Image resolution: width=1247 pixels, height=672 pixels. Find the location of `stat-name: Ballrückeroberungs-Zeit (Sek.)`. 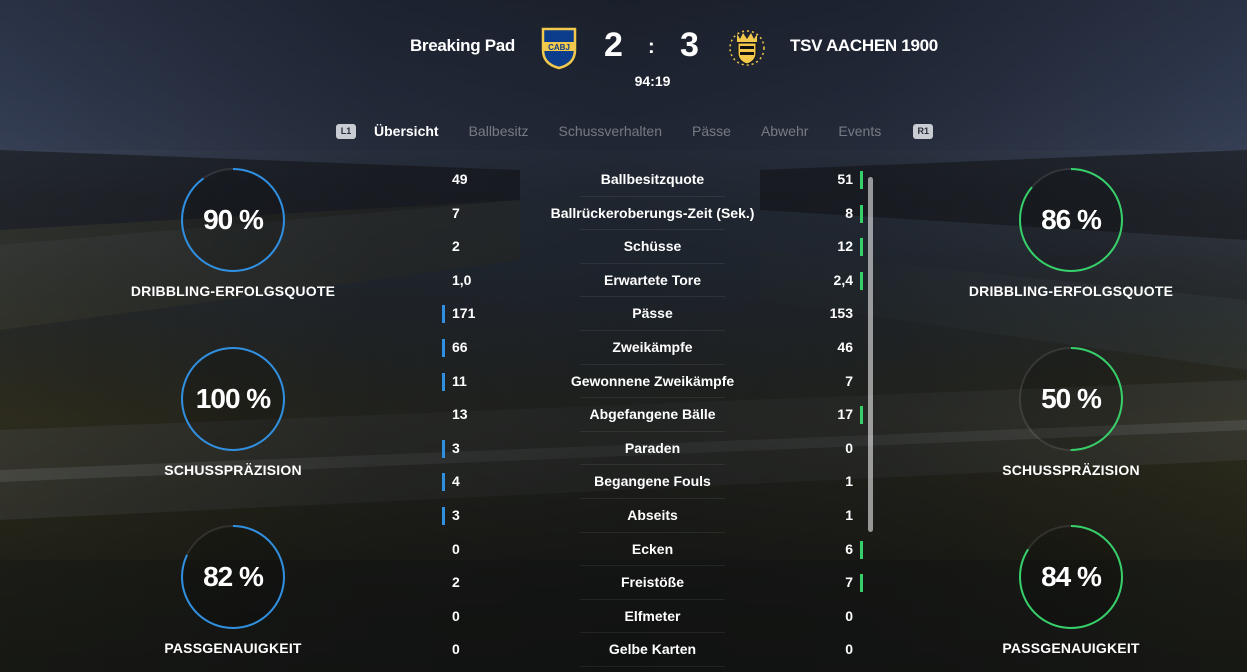

stat-name: Ballrückeroberungs-Zeit (Sek.) is located at coordinates (652, 212).